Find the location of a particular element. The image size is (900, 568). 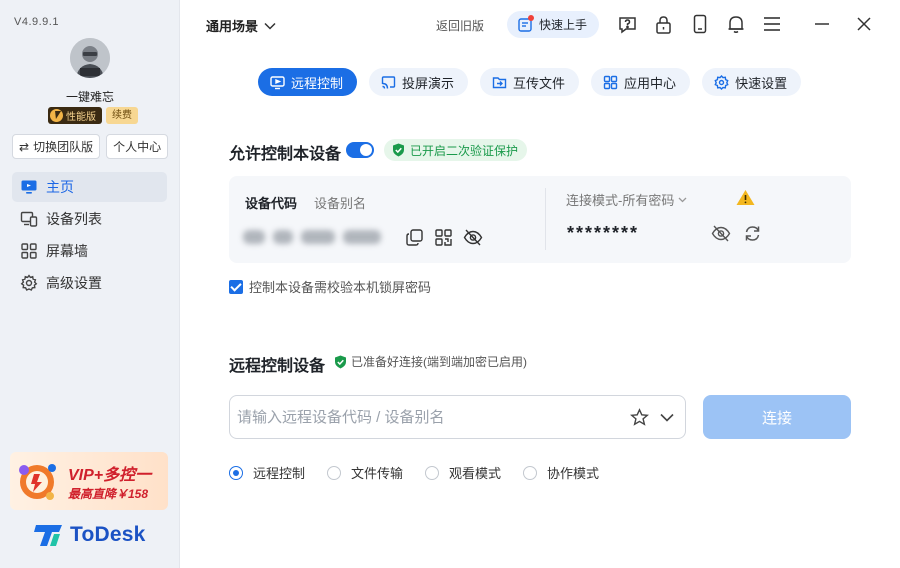

qrcode-icon is located at coordinates (443, 239).